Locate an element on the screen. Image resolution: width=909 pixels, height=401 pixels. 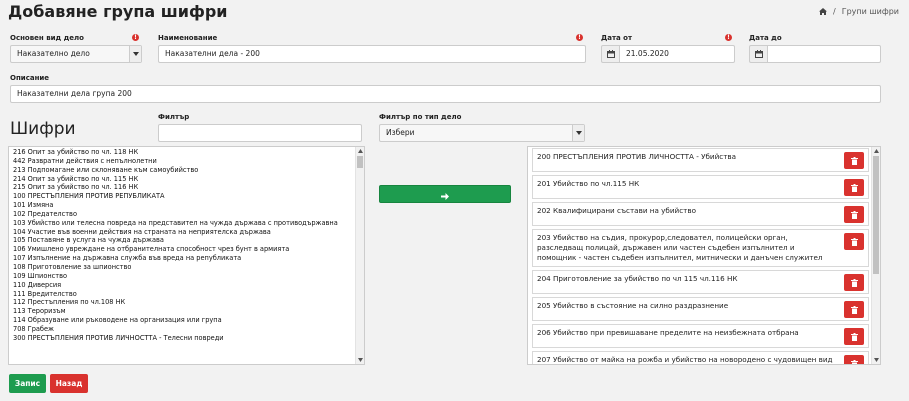
list-item: 102 Предателство is located at coordinates (185, 214).